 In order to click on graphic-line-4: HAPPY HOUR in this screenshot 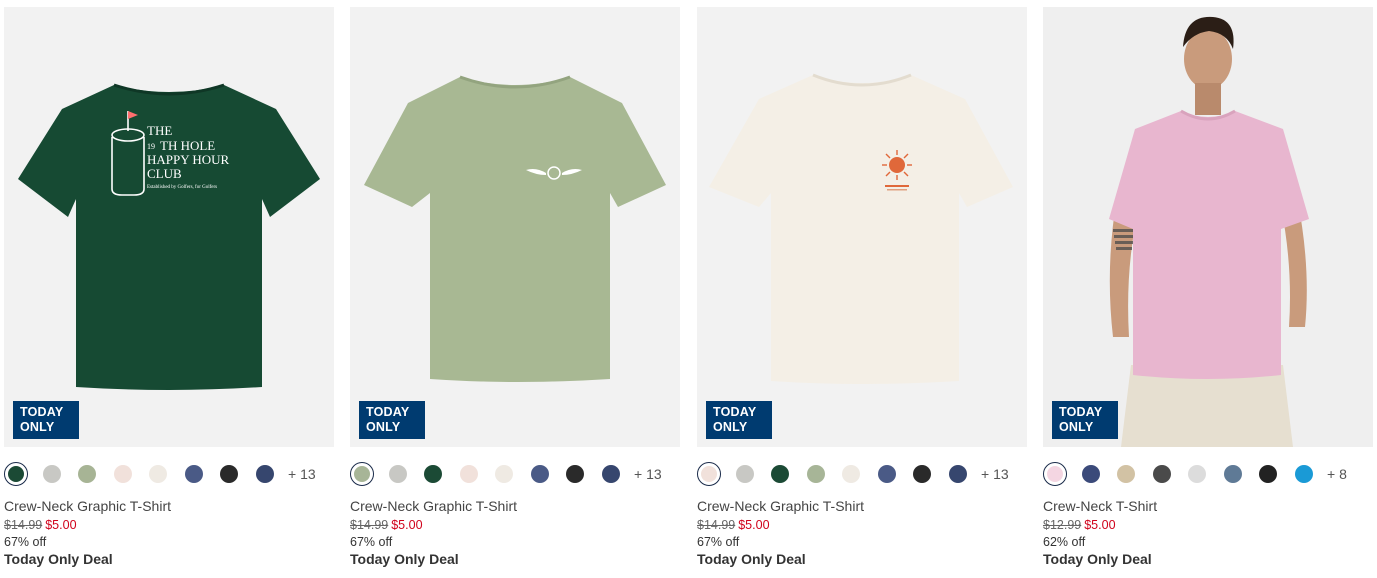, I will do `click(188, 159)`.